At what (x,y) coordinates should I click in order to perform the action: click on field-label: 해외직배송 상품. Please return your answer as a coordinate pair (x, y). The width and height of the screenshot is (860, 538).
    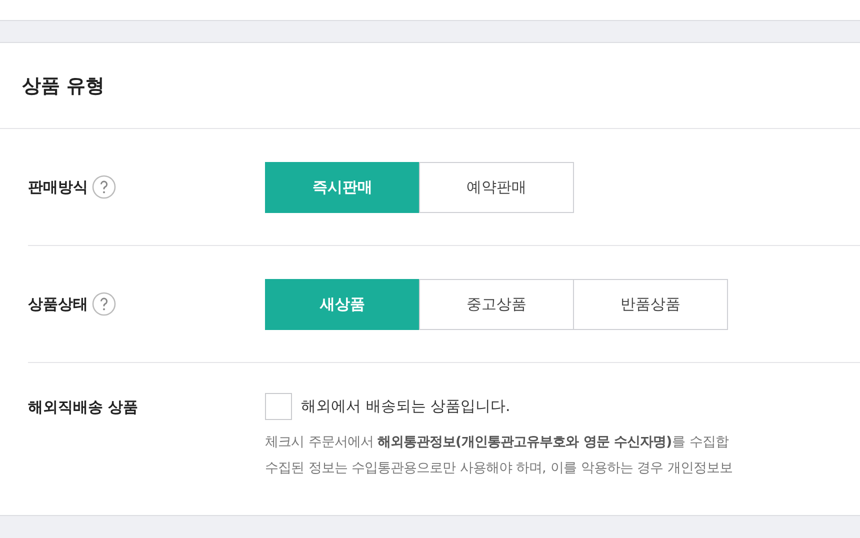
    Looking at the image, I should click on (83, 407).